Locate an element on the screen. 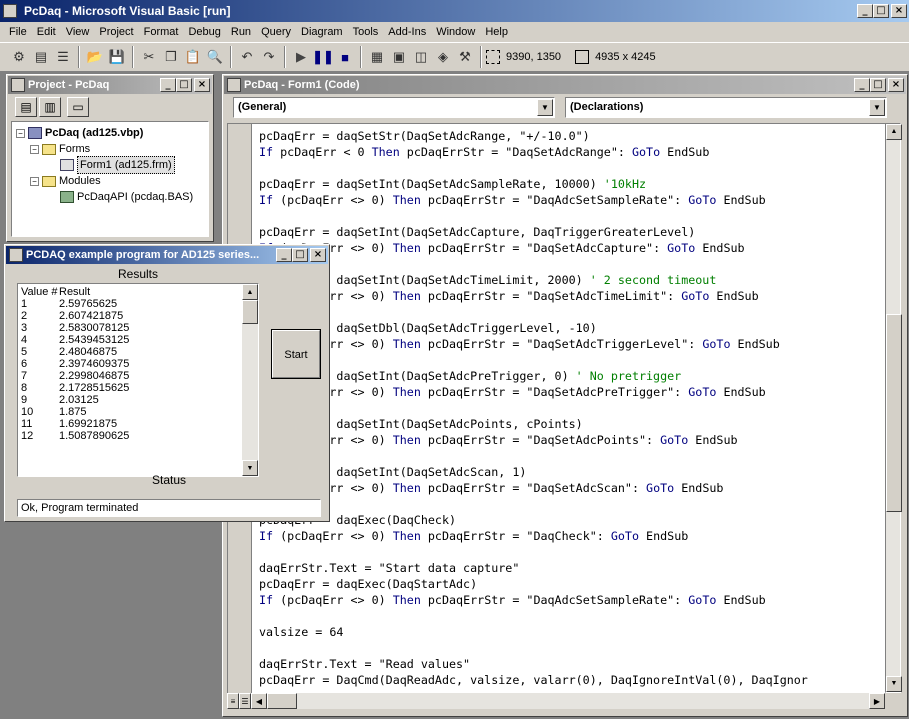 The height and width of the screenshot is (719, 909). break-icon: ❚❚ is located at coordinates (323, 57).